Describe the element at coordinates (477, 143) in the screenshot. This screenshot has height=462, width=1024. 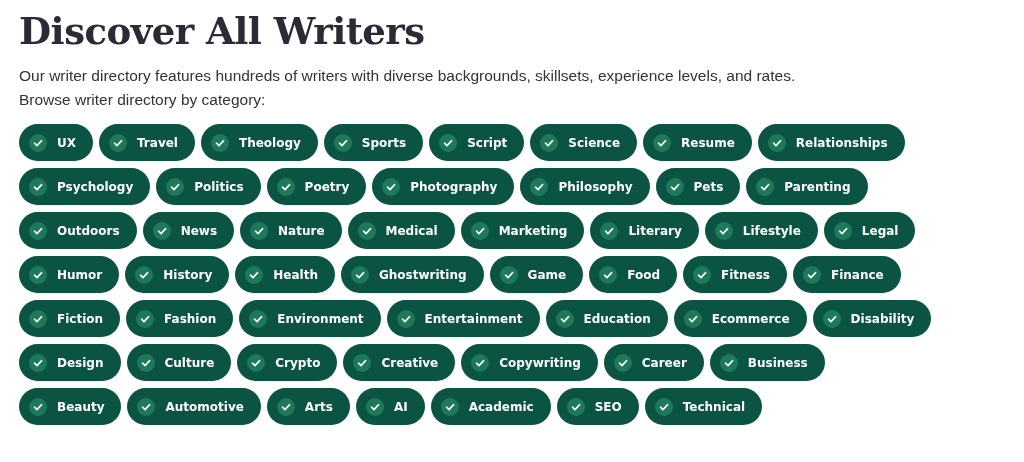
I see `category-chip: Script` at that location.